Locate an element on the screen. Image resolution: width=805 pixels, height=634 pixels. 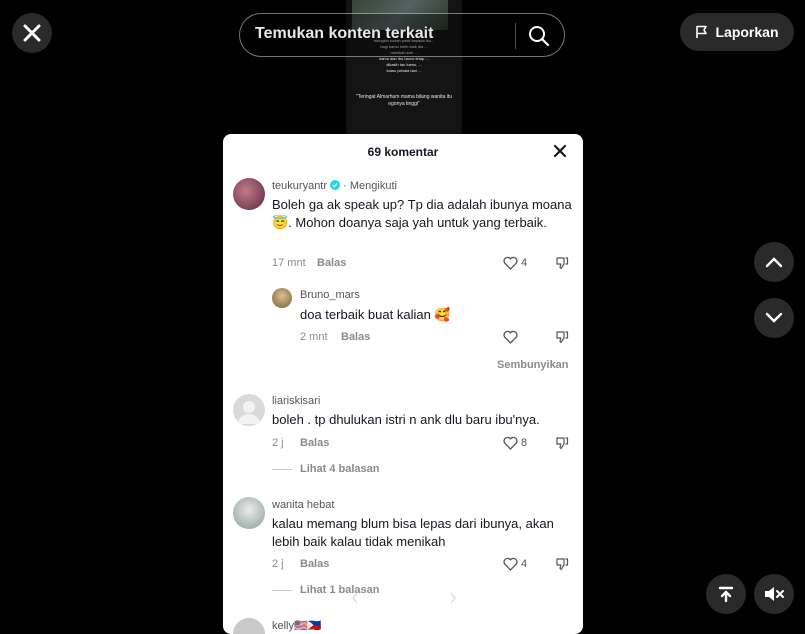
username: liariskisari is located at coordinates (296, 401).